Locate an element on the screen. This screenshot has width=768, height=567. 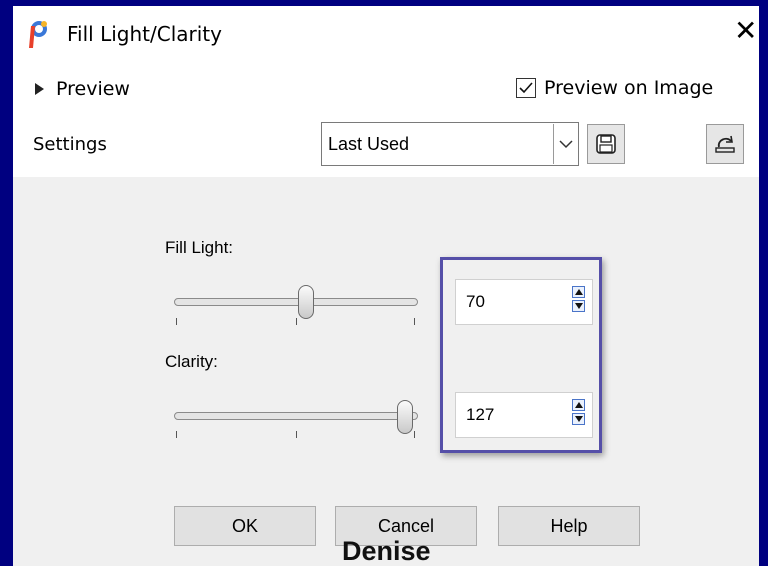
preview-on-image-checkbox: Preview on Image is located at coordinates (614, 88).